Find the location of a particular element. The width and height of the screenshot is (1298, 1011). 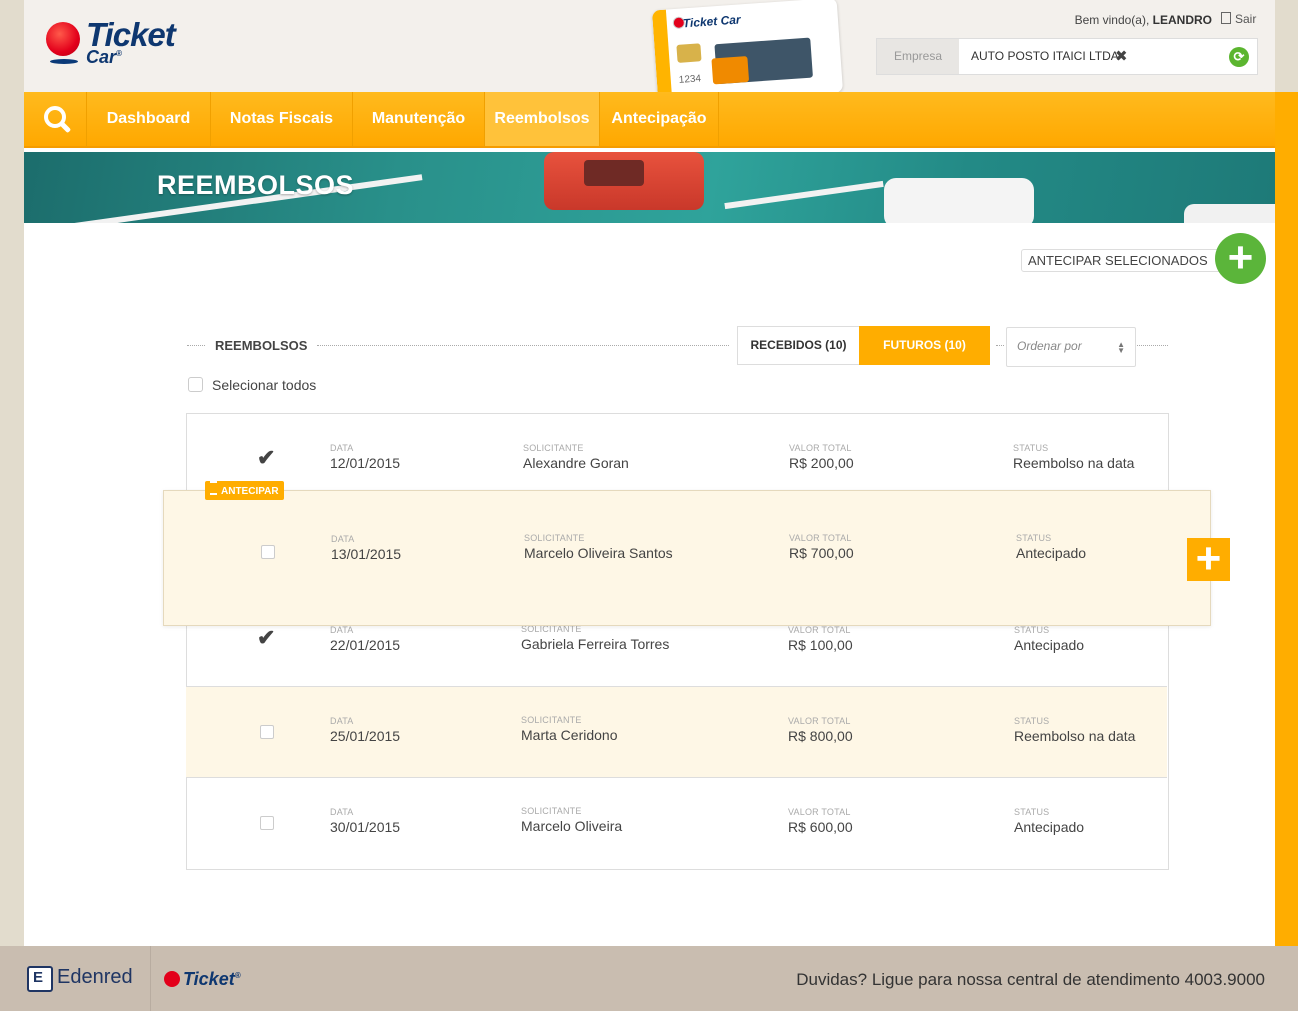

status-value: Reembolso na data is located at coordinates (1074, 463).